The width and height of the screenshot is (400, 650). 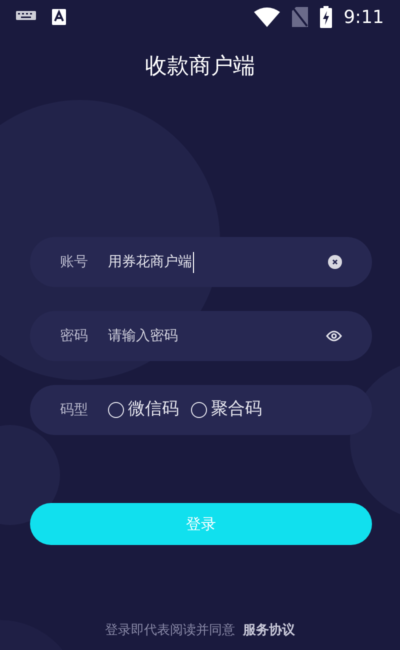 What do you see at coordinates (334, 336) in the screenshot?
I see `eye-icon` at bounding box center [334, 336].